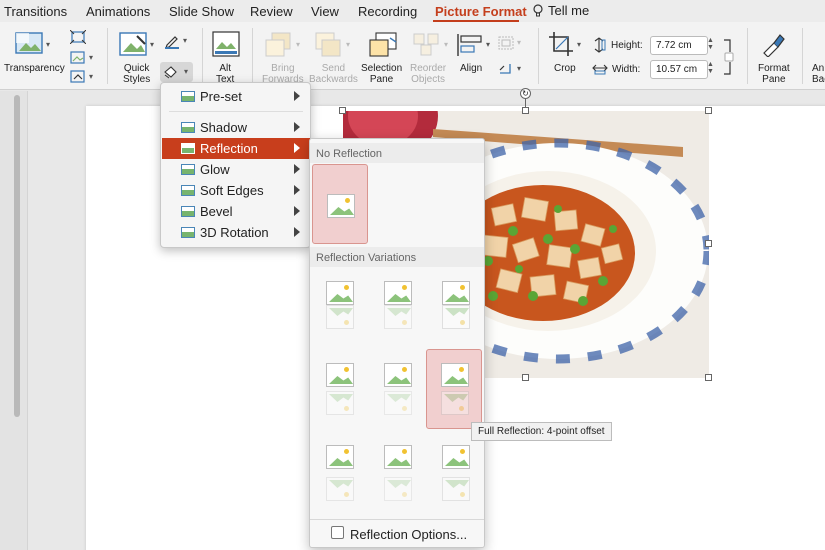 This screenshot has width=825, height=550. I want to click on align-icon, so click(470, 45).